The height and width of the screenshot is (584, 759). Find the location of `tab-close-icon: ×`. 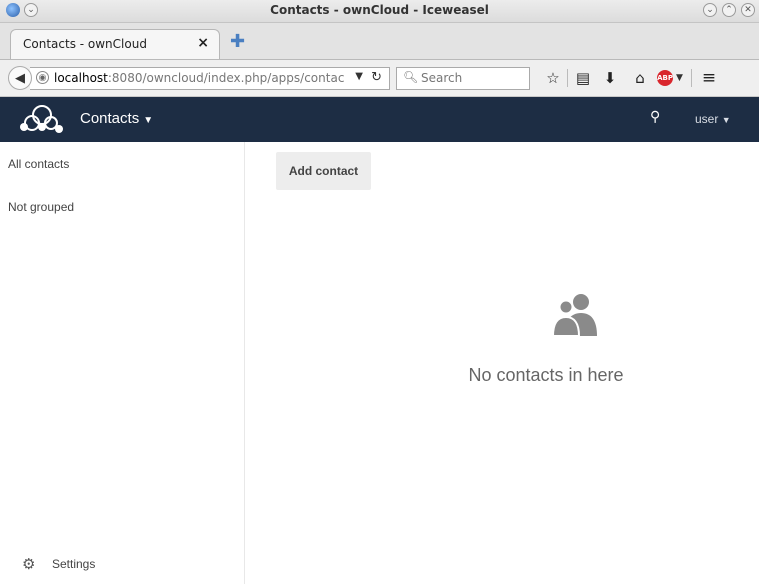

tab-close-icon: × is located at coordinates (203, 43).